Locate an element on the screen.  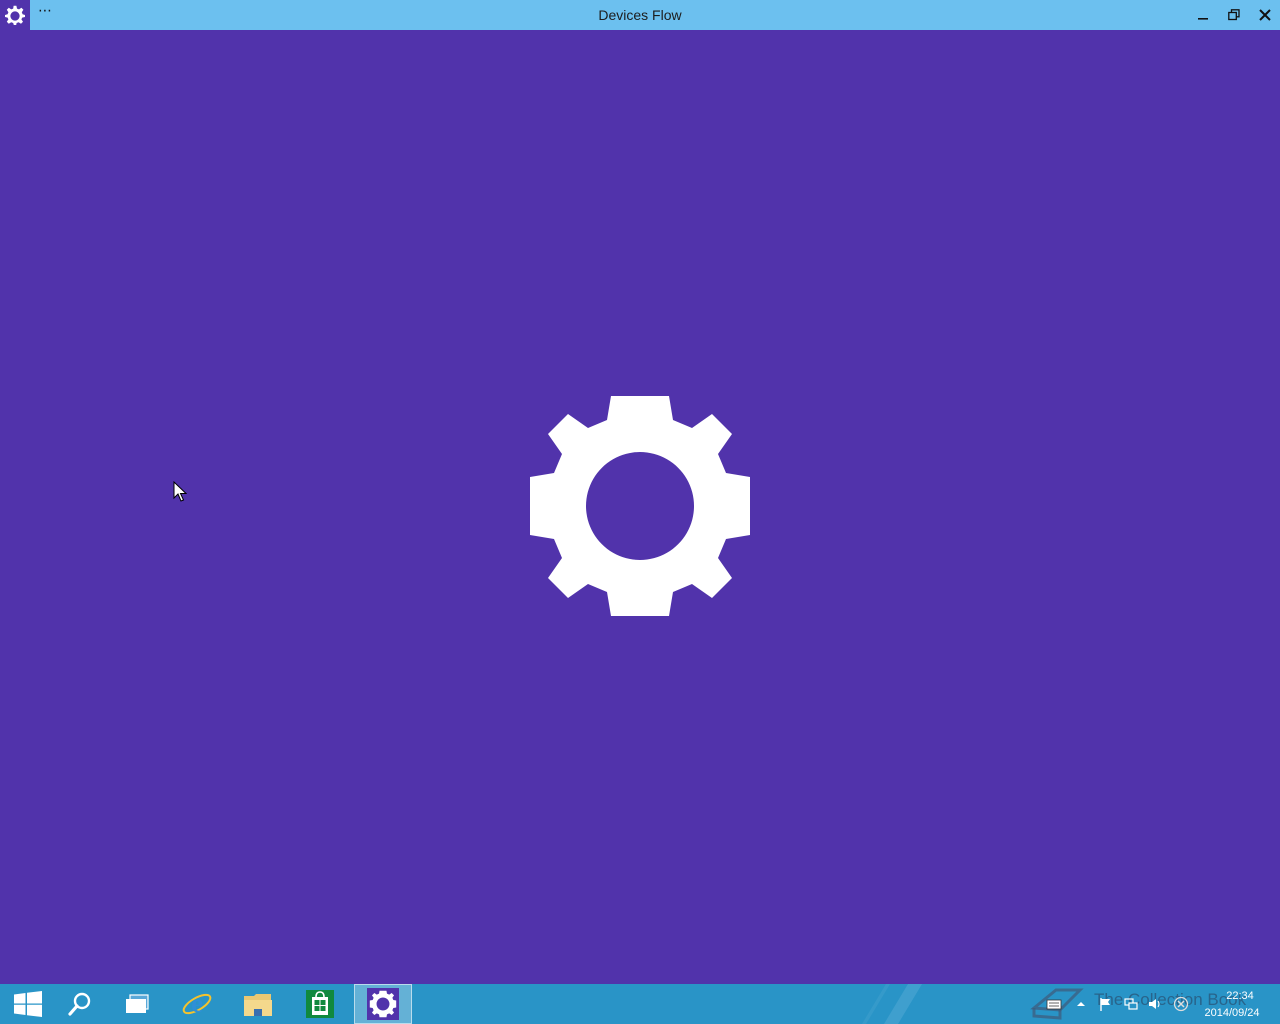
title-bar: ⋯ Devices Flow is located at coordinates (640, 15).